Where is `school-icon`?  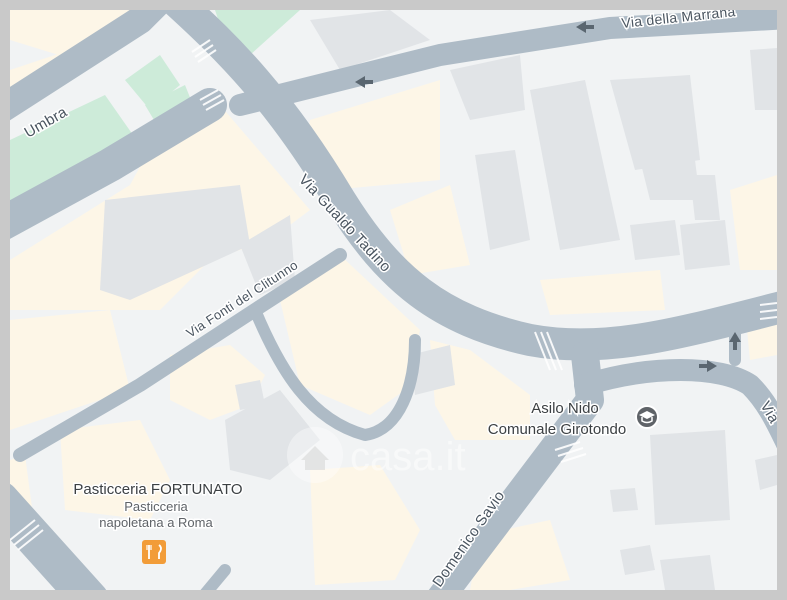 school-icon is located at coordinates (647, 417).